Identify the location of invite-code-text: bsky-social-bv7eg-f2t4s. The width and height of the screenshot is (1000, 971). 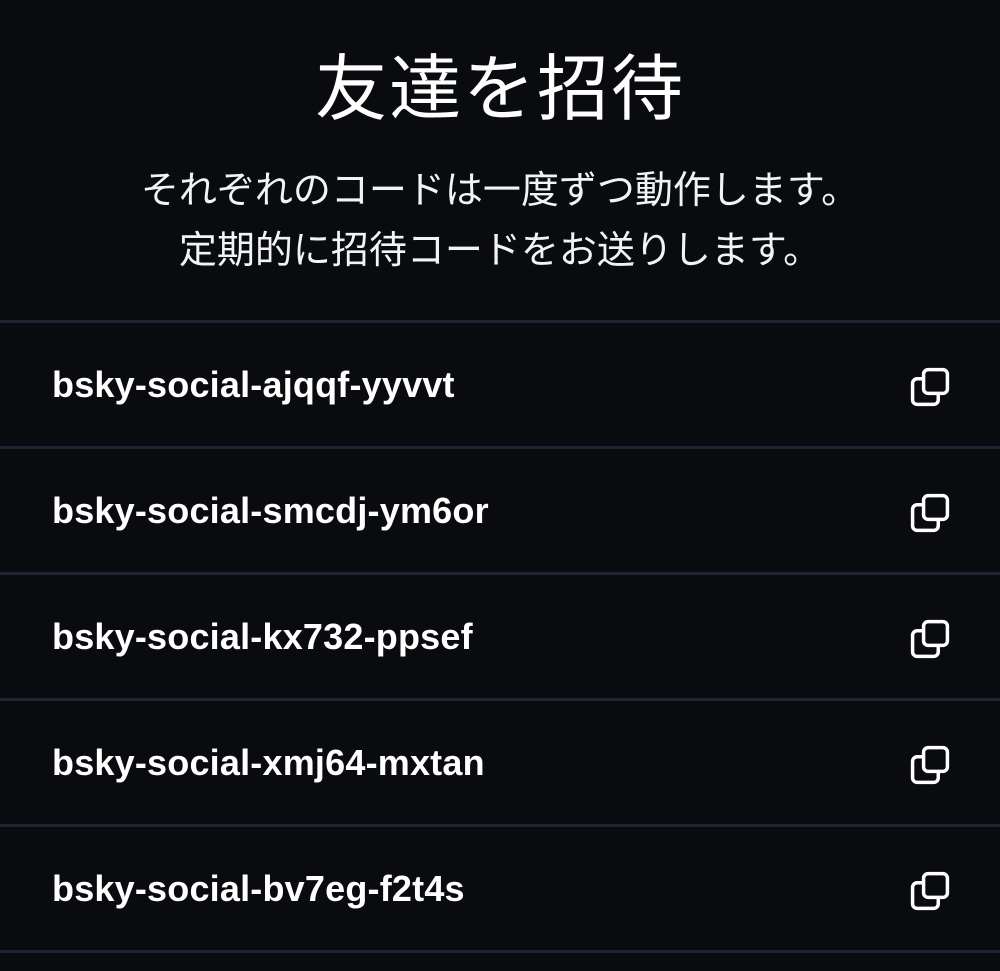
(258, 888).